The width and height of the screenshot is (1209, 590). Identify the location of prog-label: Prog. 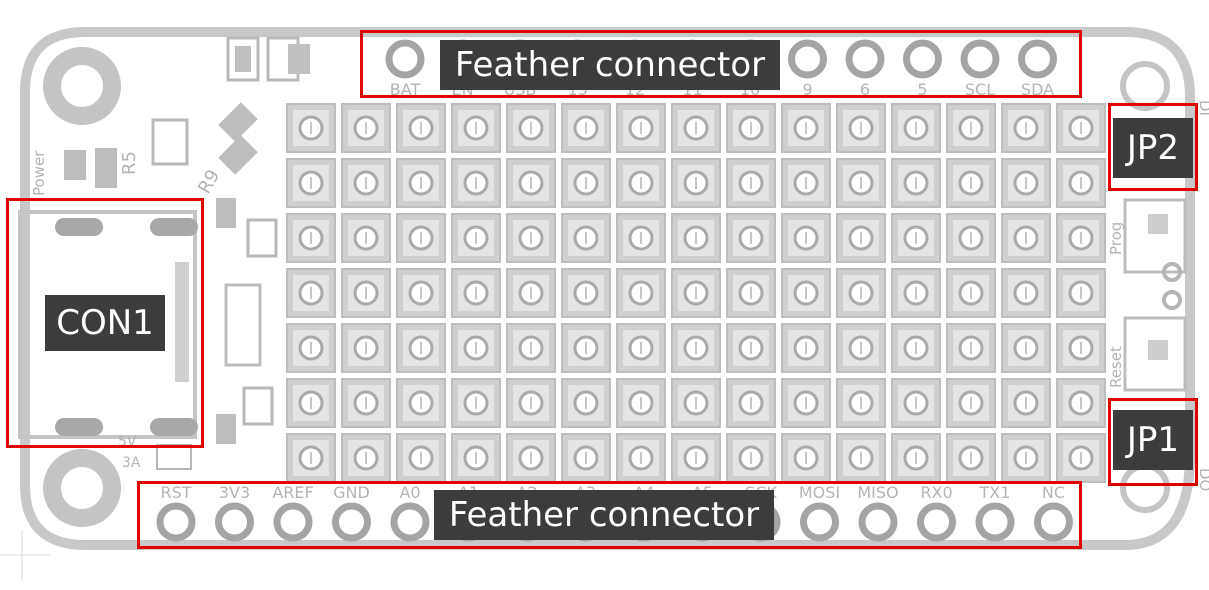
(1116, 238).